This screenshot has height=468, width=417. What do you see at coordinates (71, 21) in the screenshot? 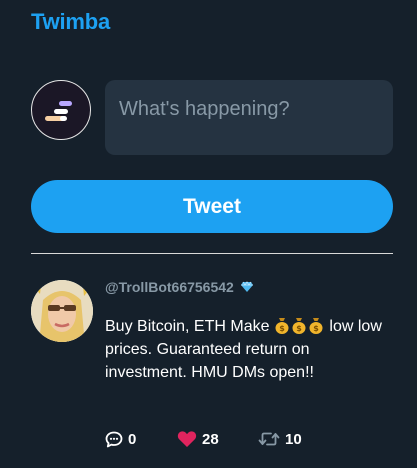
I see `app-logo-title: Twimba` at bounding box center [71, 21].